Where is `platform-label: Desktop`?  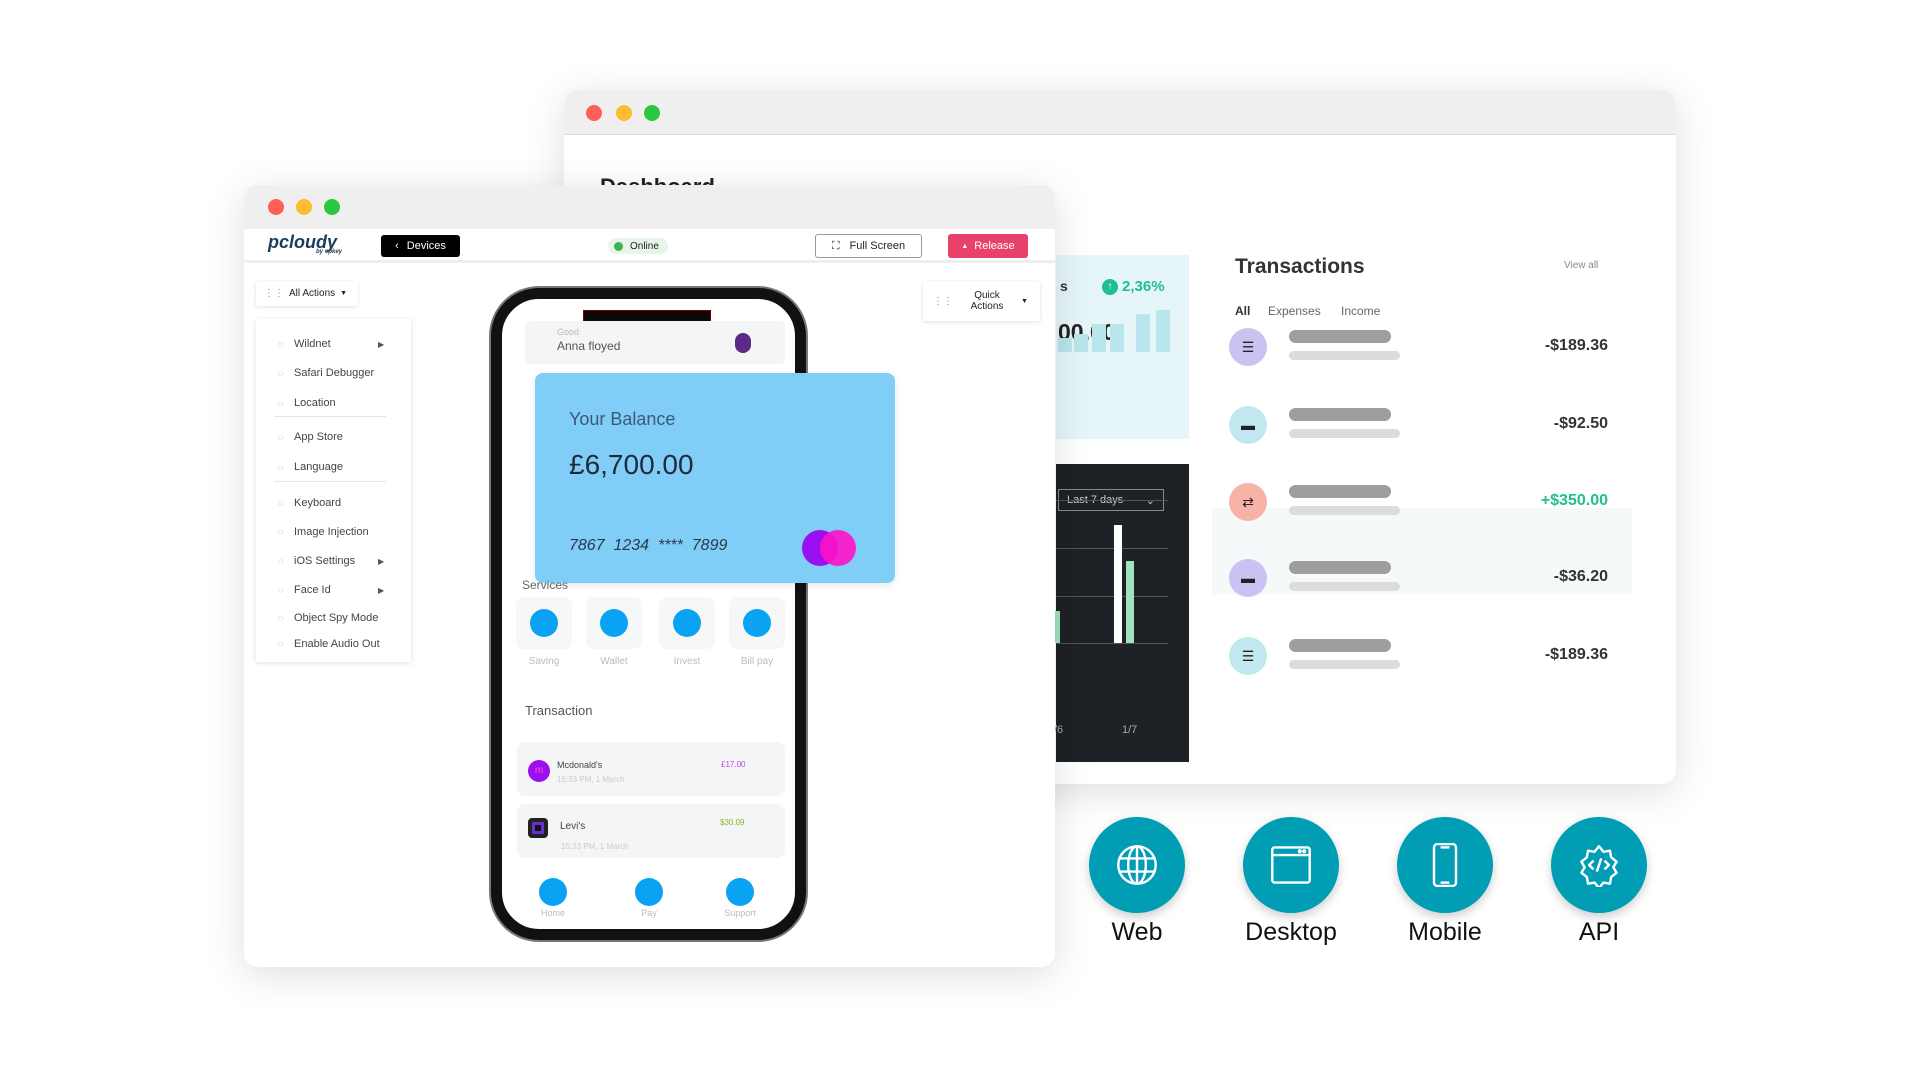
platform-label: Desktop is located at coordinates (1291, 932).